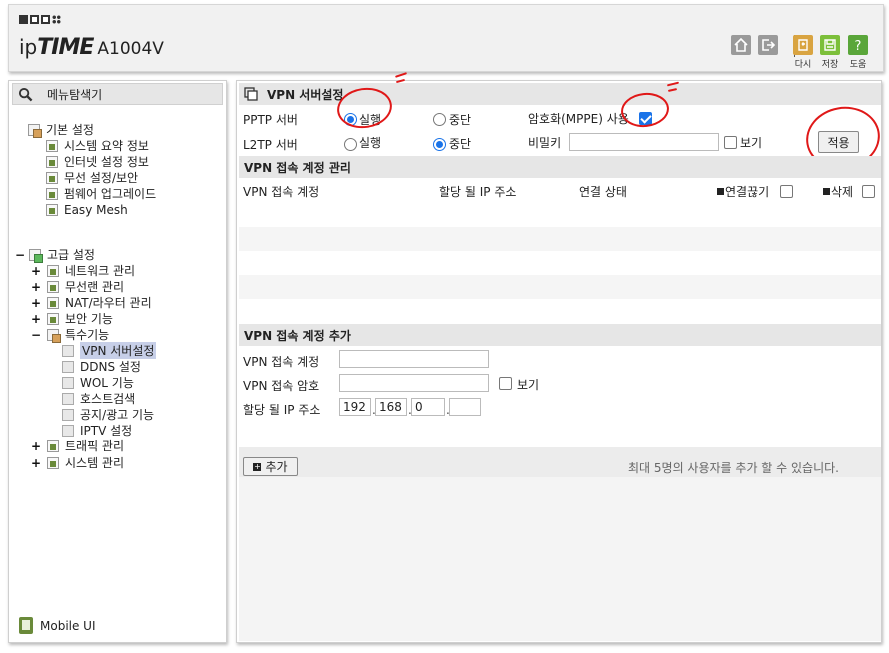 This screenshot has height=653, width=889. Describe the element at coordinates (108, 414) in the screenshot. I see `tree-item-notice-ad: 공지/광고 기능` at that location.